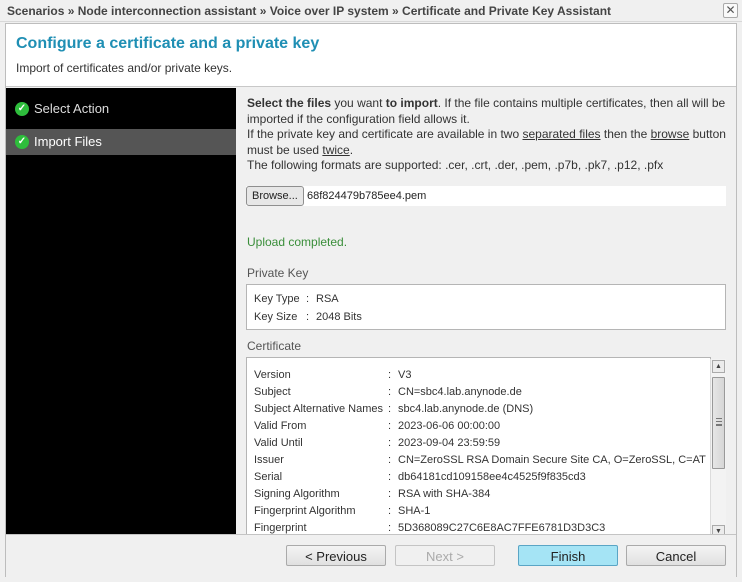 This screenshot has width=742, height=582. What do you see at coordinates (414, 511) in the screenshot?
I see `kv-value: SHA-1` at bounding box center [414, 511].